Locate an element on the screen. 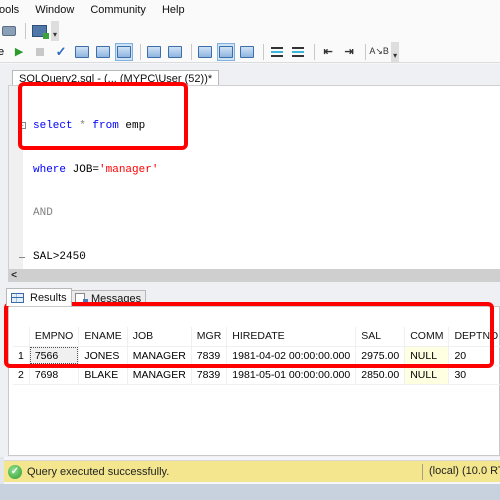  display-plan-button is located at coordinates (82, 52).